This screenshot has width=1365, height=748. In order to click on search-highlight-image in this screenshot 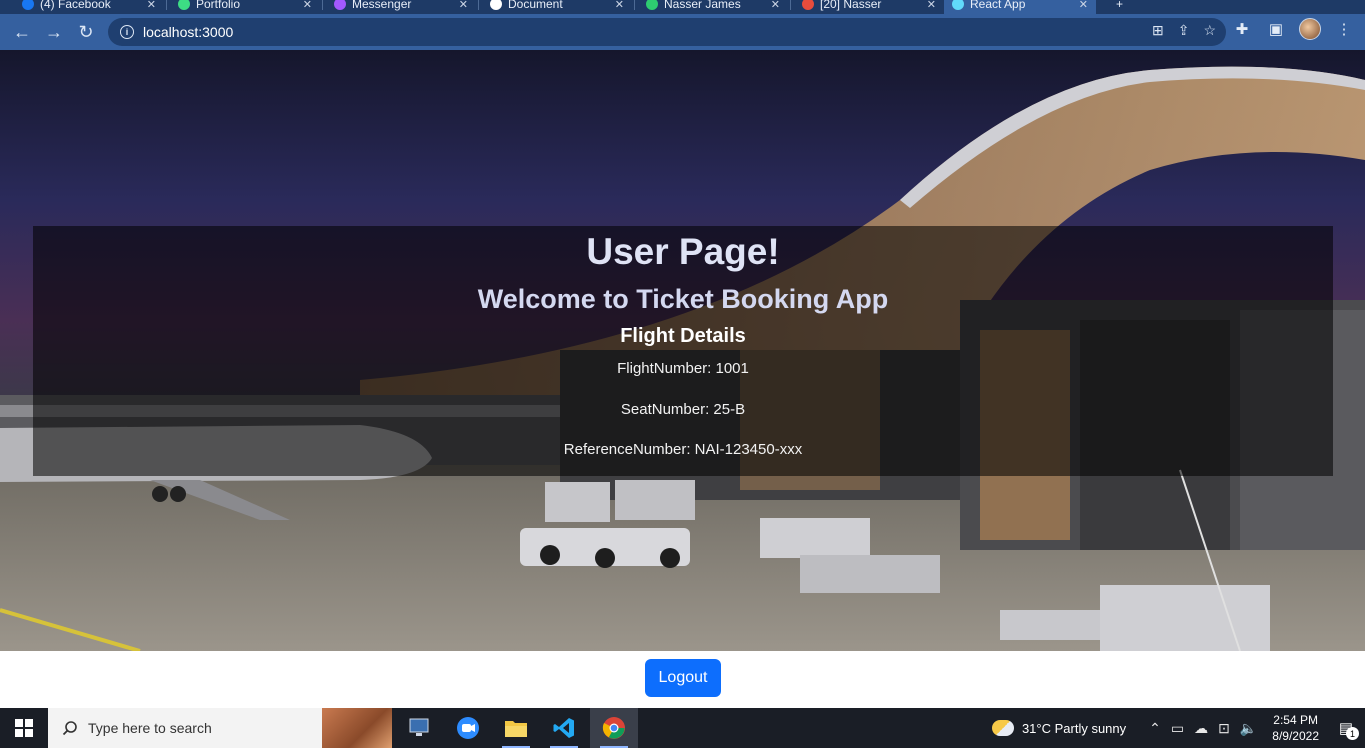, I will do `click(357, 728)`.